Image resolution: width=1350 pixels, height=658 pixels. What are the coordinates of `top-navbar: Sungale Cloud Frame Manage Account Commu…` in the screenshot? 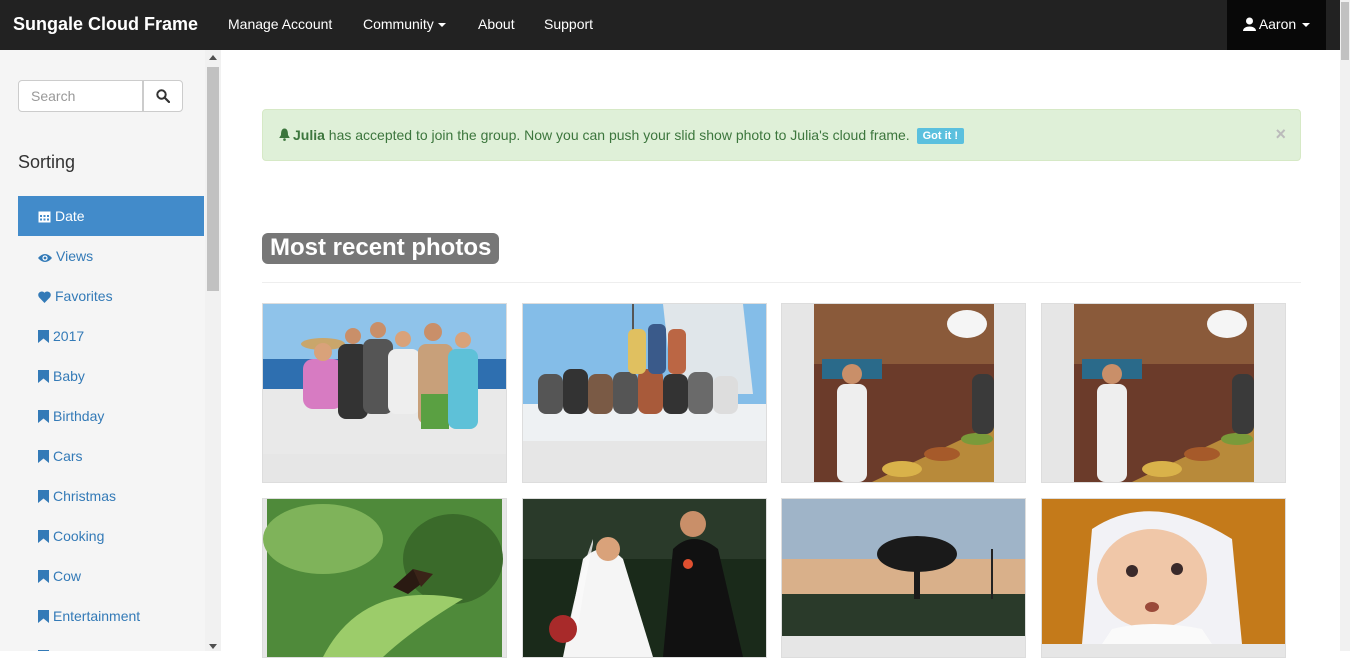 It's located at (670, 25).